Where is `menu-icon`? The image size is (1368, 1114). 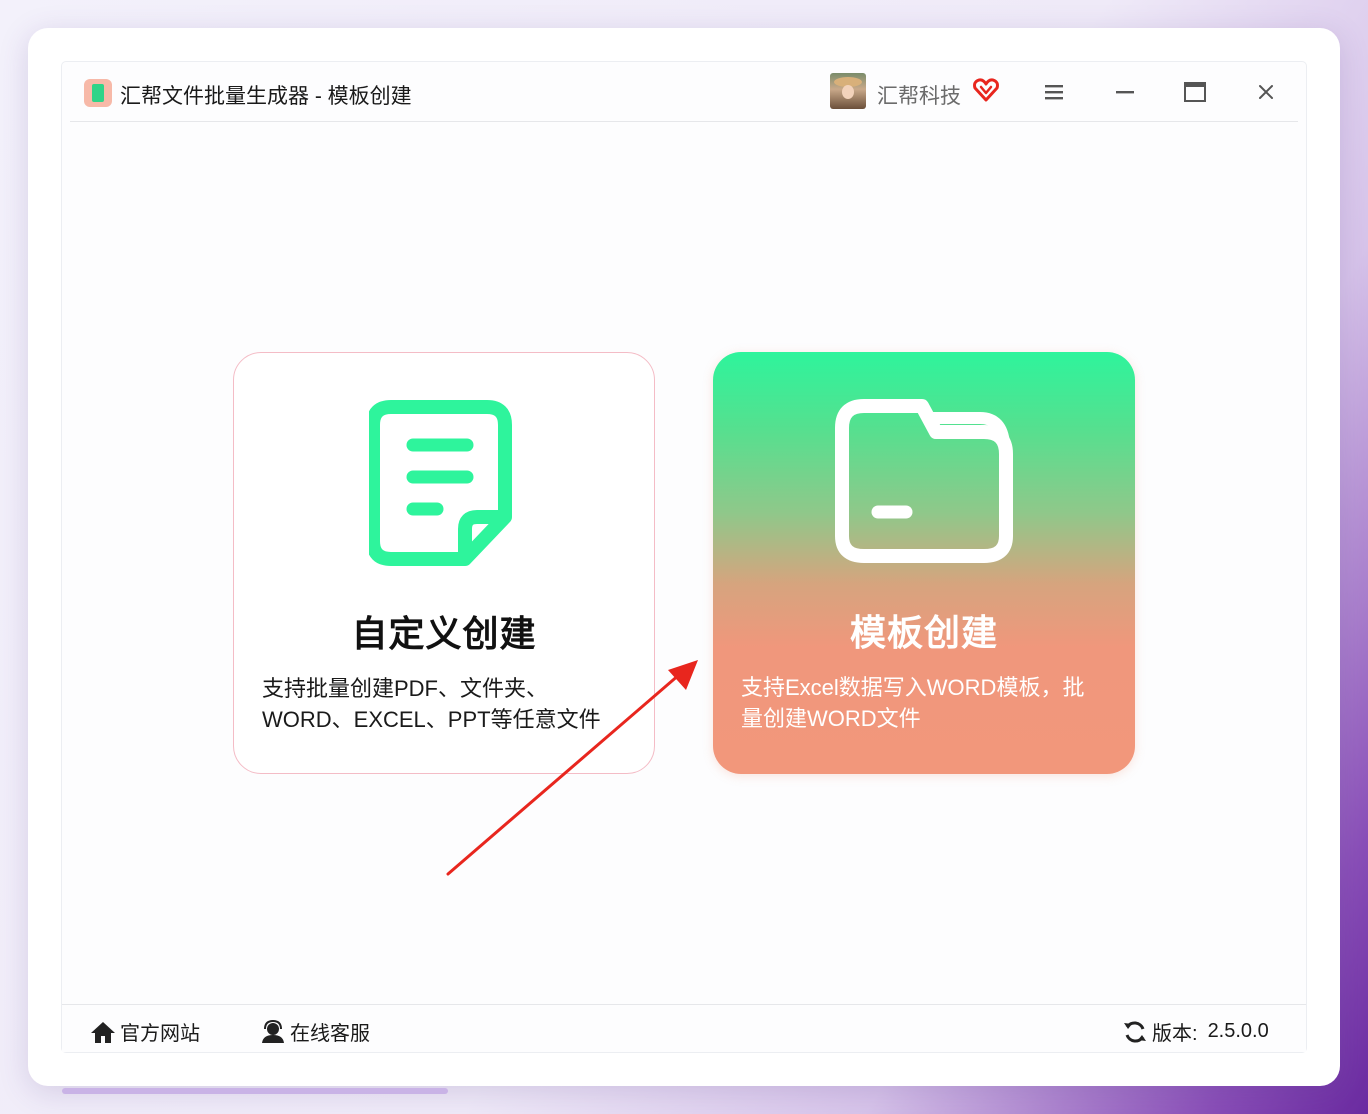 menu-icon is located at coordinates (1054, 92).